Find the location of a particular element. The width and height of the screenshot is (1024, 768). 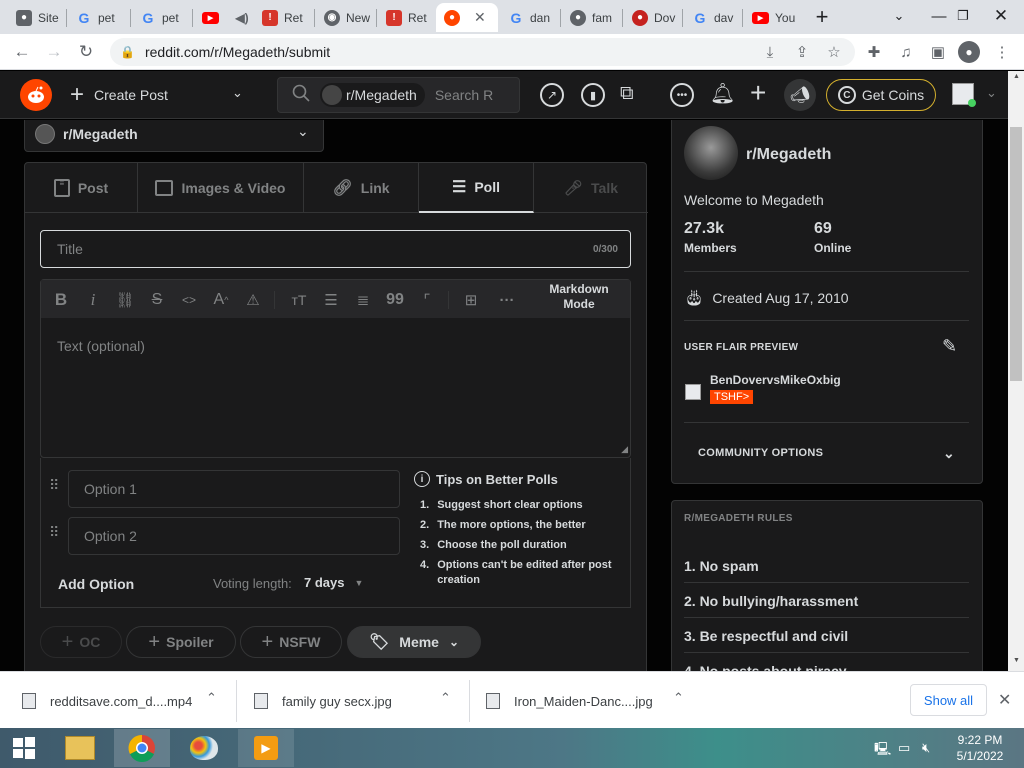

tab-audio: ◀) is located at coordinates (240, 17).